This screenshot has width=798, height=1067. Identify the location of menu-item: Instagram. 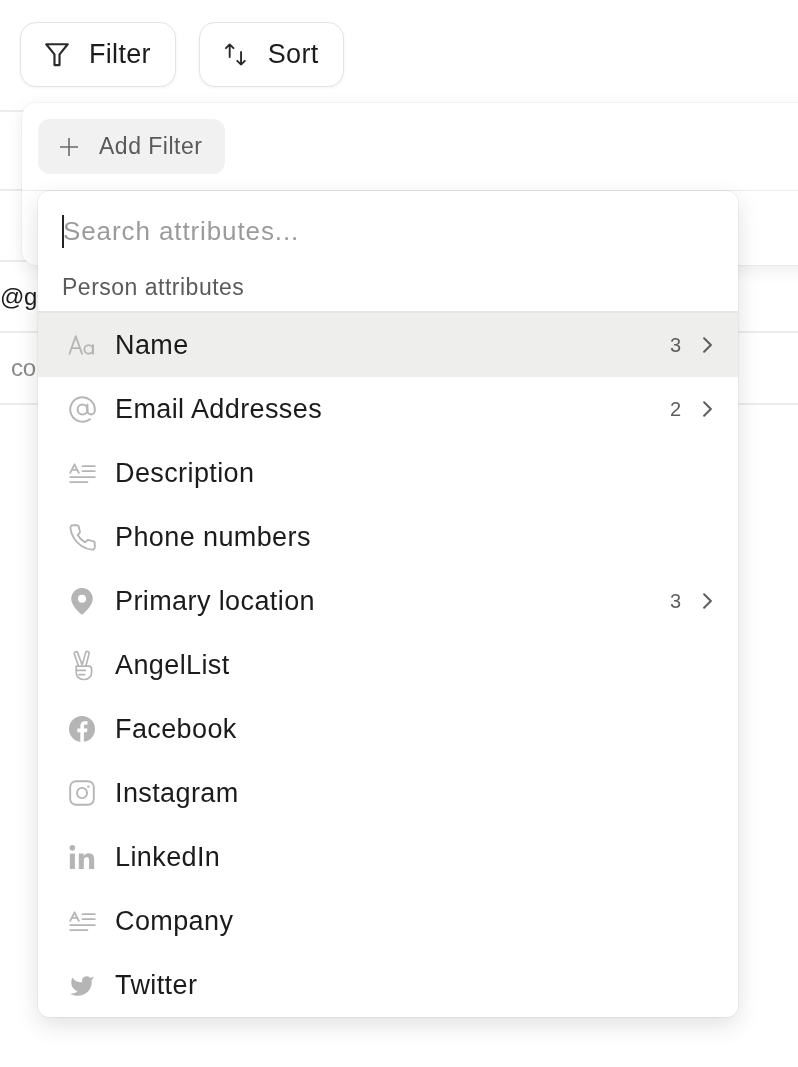
(388, 793).